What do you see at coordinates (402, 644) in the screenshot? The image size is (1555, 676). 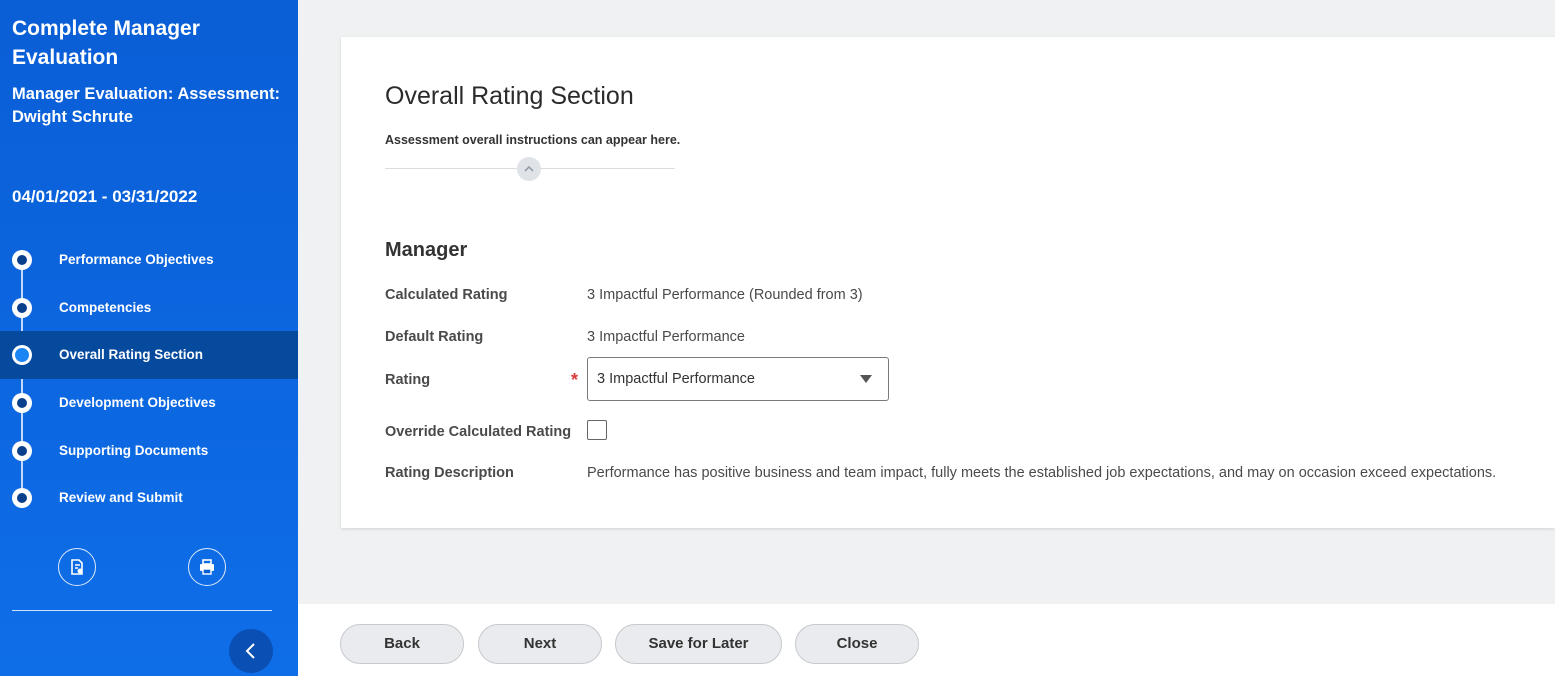 I see `back-button: Back` at bounding box center [402, 644].